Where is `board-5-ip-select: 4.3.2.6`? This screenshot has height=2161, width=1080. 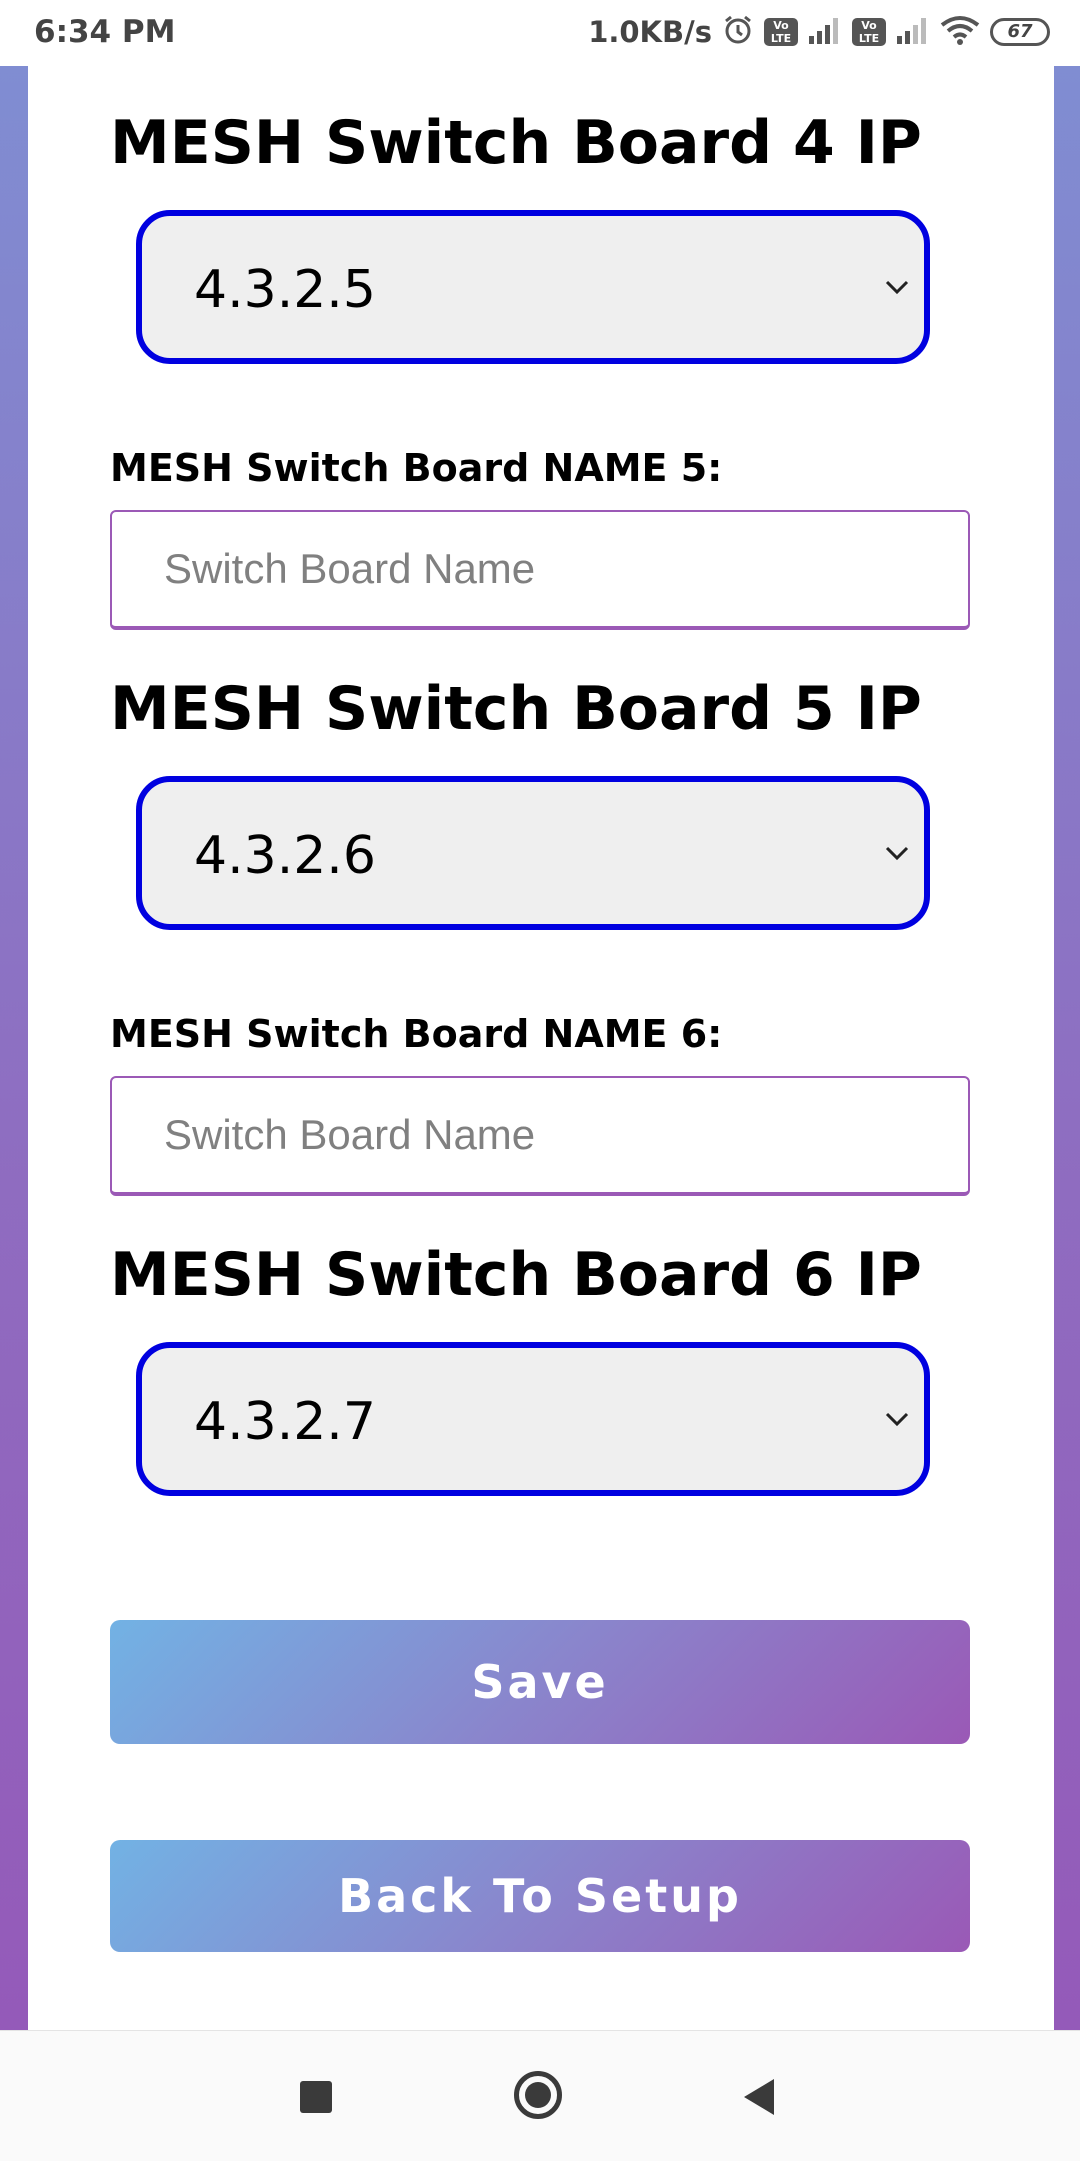 board-5-ip-select: 4.3.2.6 is located at coordinates (533, 853).